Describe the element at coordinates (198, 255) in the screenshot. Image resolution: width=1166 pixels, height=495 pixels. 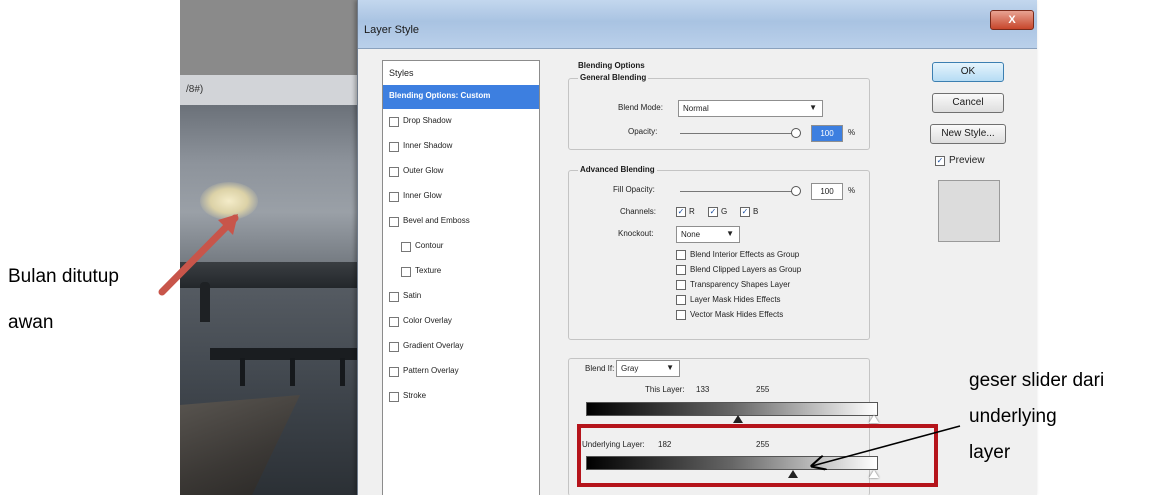
I see `moon-pointer-arrow` at that location.